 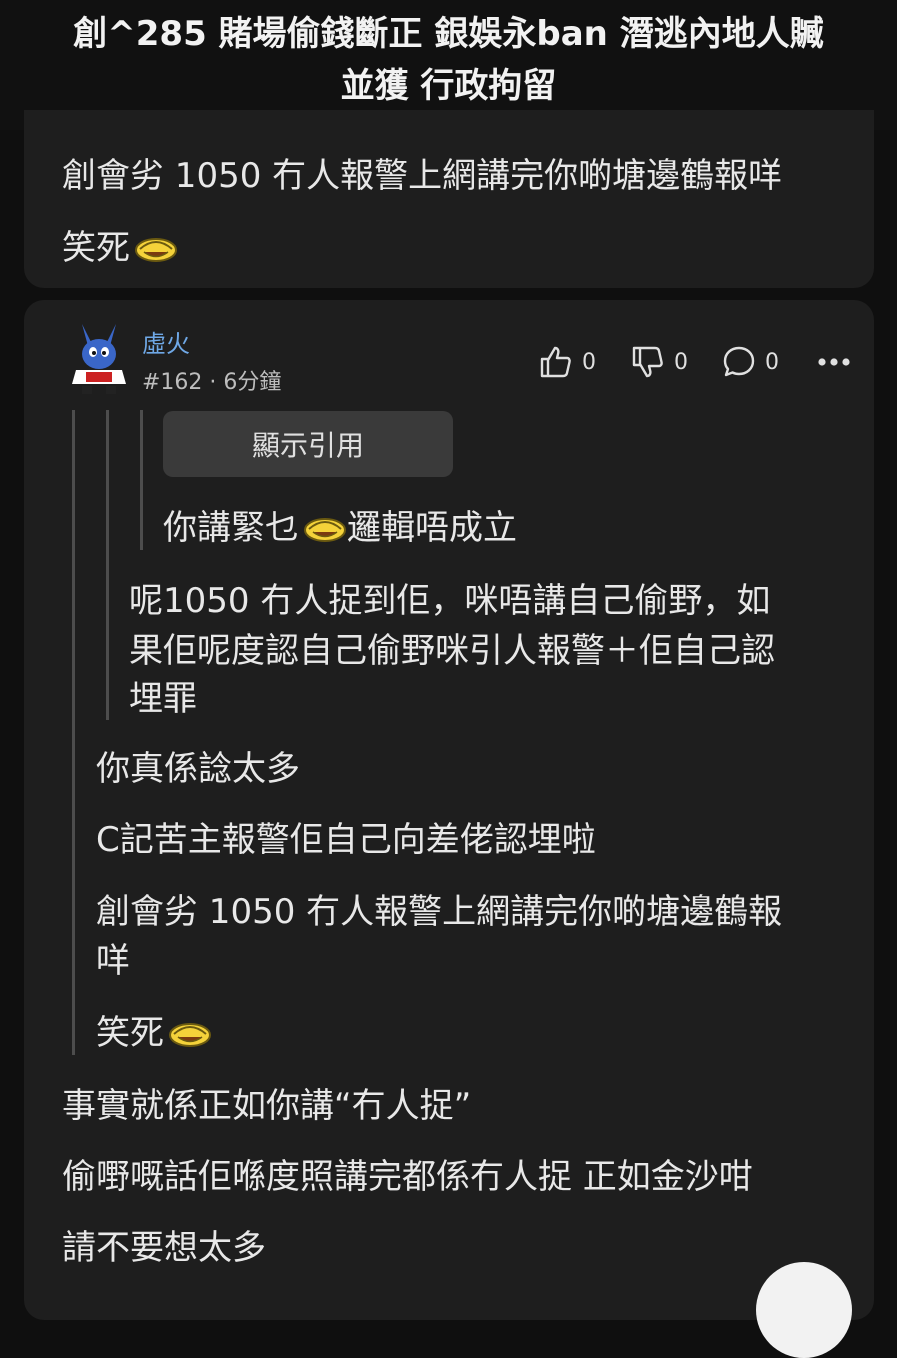 What do you see at coordinates (164, 1248) in the screenshot?
I see `reply-line-3: 請不要想太多` at bounding box center [164, 1248].